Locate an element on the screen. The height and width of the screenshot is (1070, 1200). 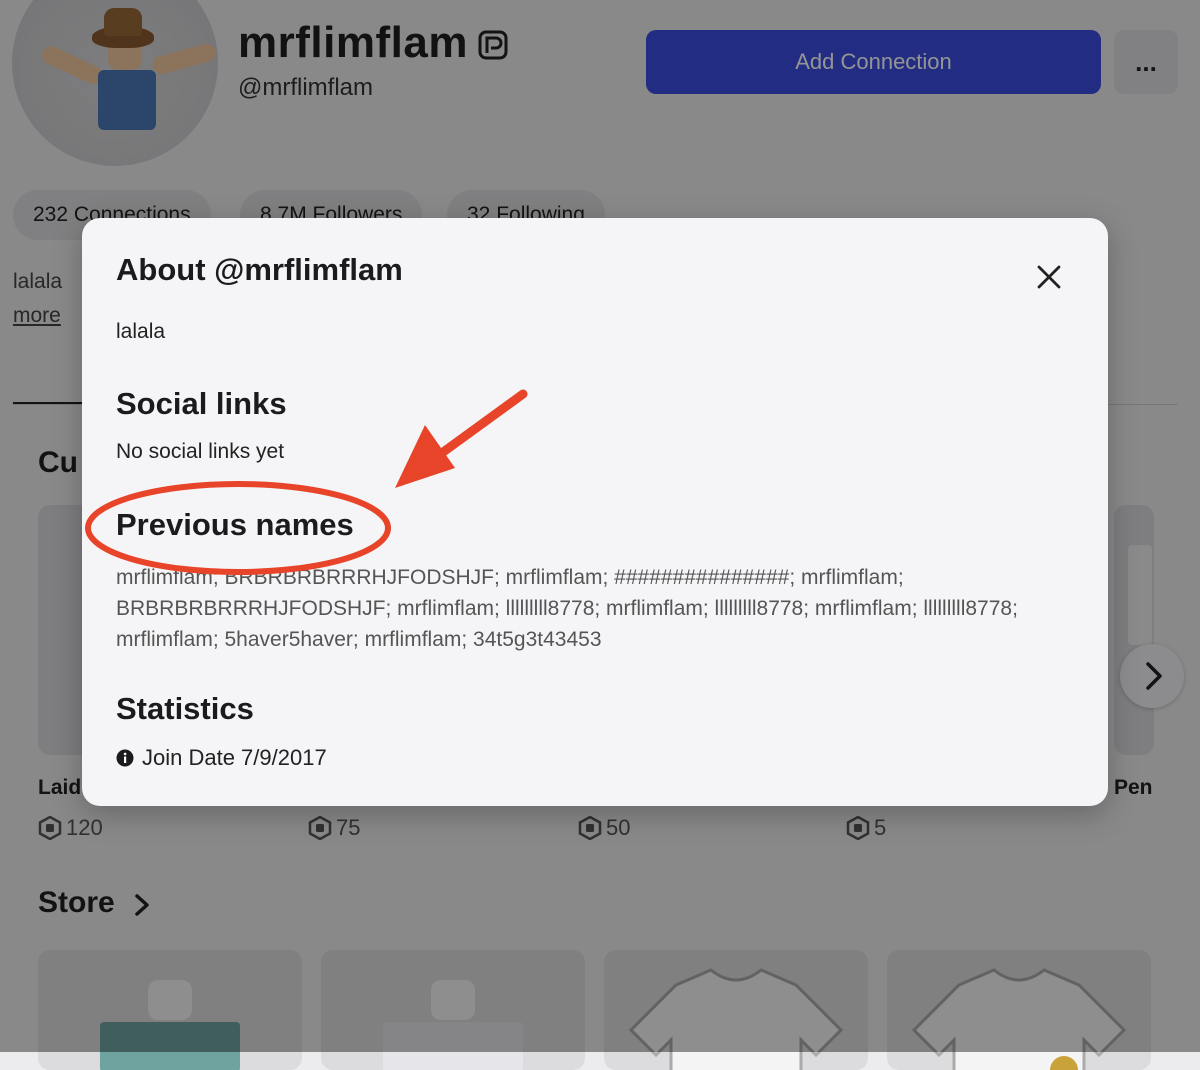
about-bio: lalala is located at coordinates (141, 331).